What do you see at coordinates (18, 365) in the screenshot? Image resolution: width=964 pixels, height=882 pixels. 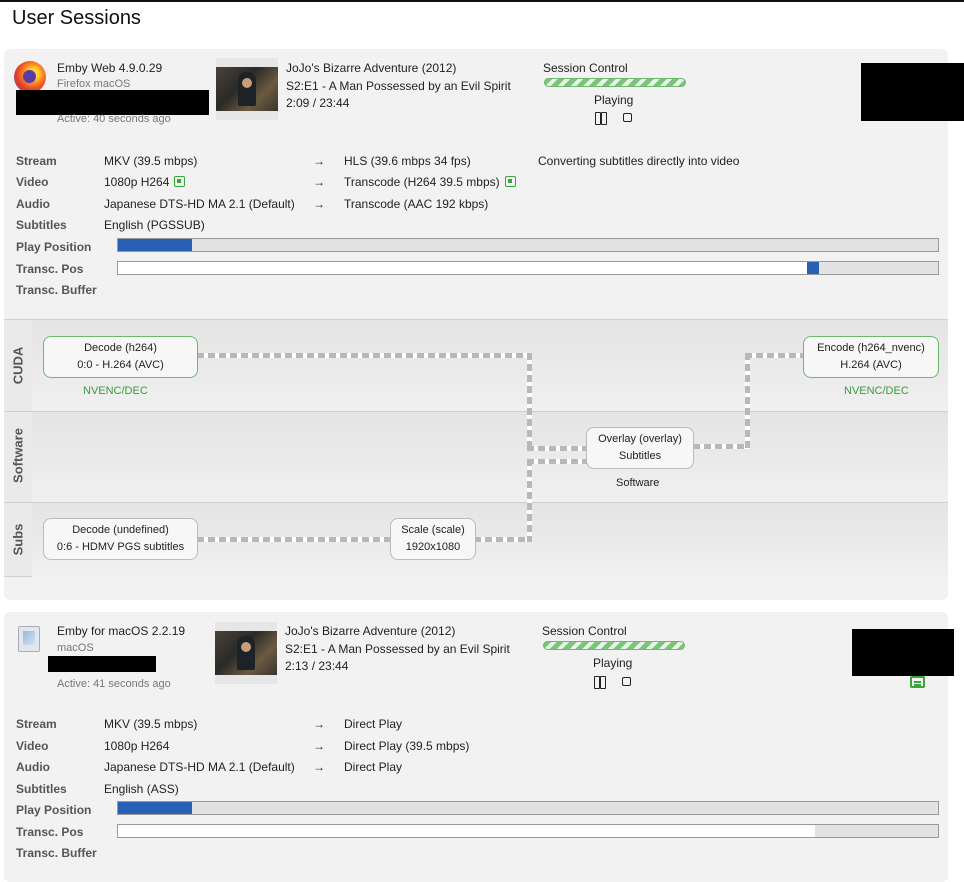 I see `lane-label-cuda: CUDA` at bounding box center [18, 365].